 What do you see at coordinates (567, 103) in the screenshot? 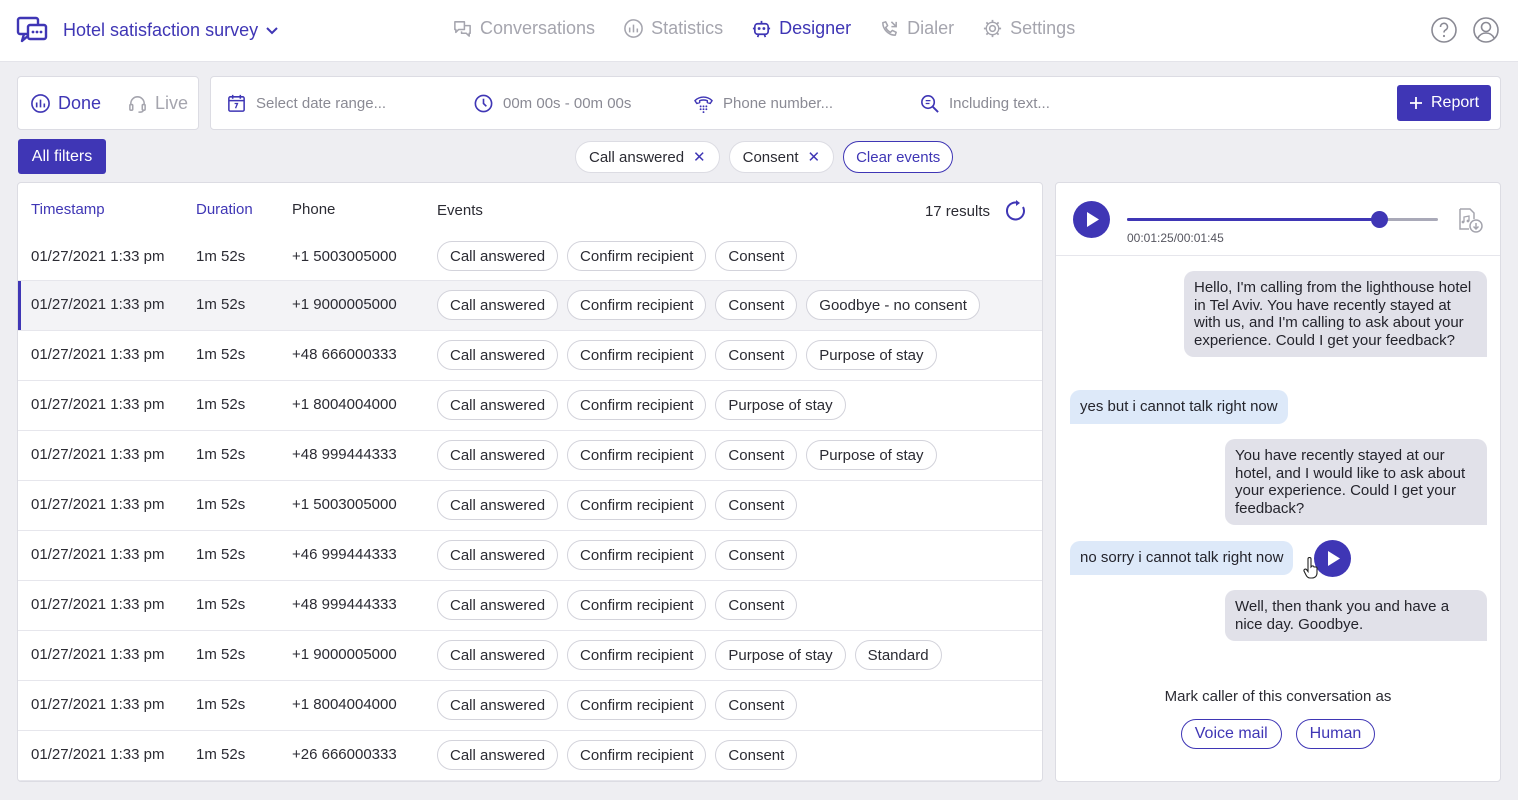
I see `duration-placeholder: 00m 00s - 00m 00s` at bounding box center [567, 103].